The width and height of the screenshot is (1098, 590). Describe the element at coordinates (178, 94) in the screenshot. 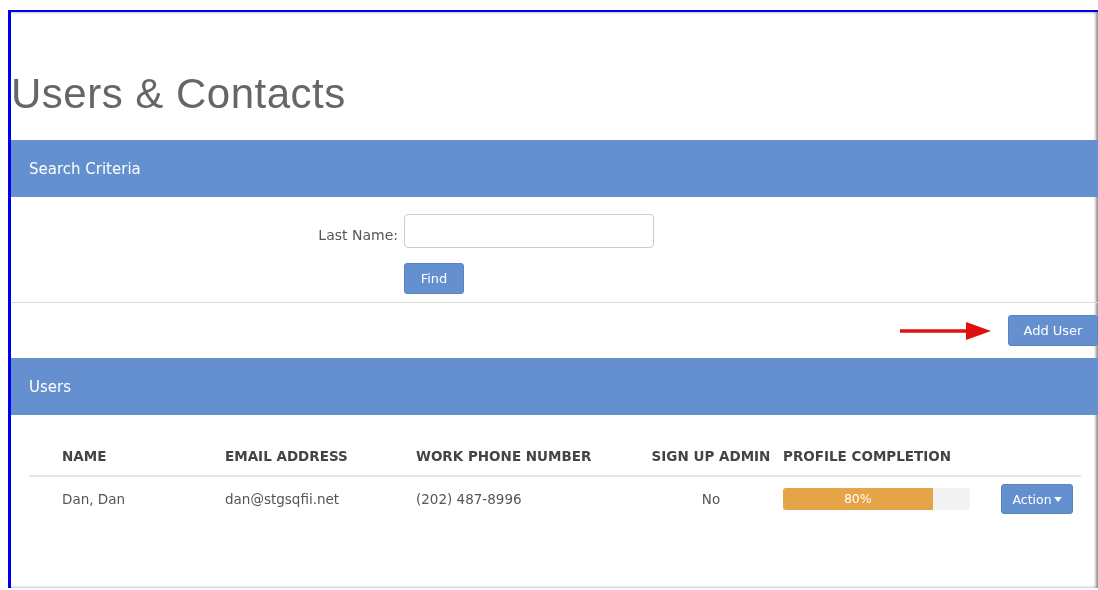

I see `page-title: Users & Contacts` at that location.